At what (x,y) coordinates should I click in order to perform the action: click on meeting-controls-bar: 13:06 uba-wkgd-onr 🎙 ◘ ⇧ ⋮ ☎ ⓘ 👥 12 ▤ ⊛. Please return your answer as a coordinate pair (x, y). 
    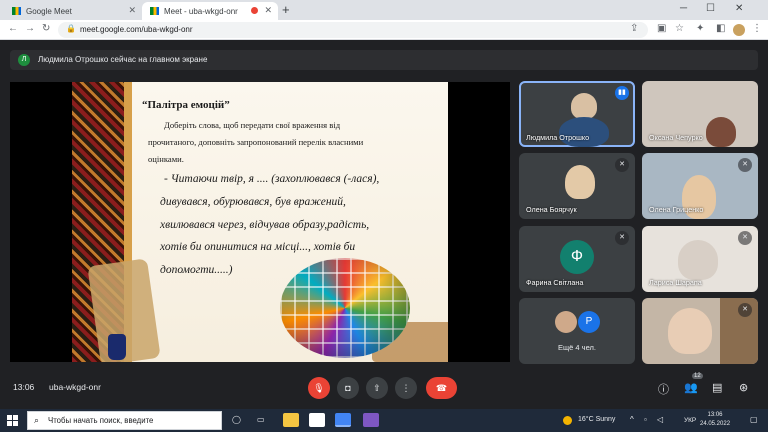
    Looking at the image, I should click on (384, 387).